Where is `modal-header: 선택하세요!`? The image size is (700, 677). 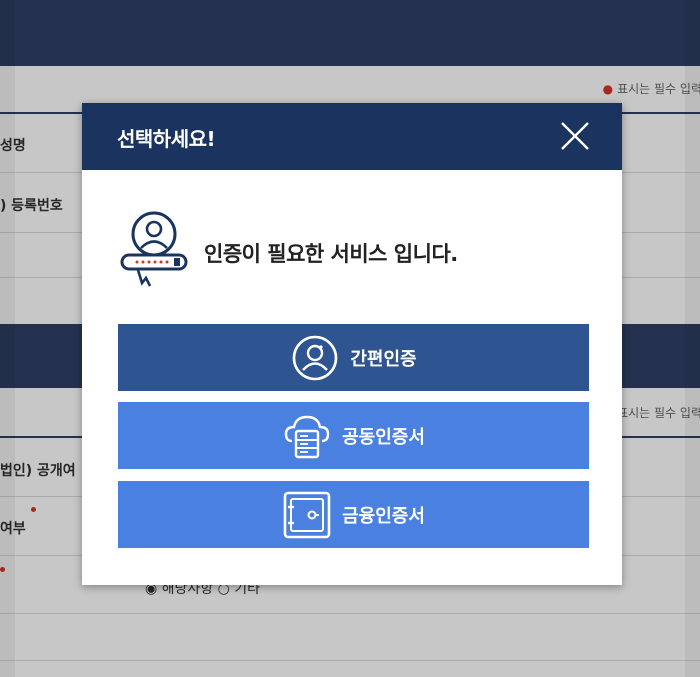 modal-header: 선택하세요! is located at coordinates (352, 136).